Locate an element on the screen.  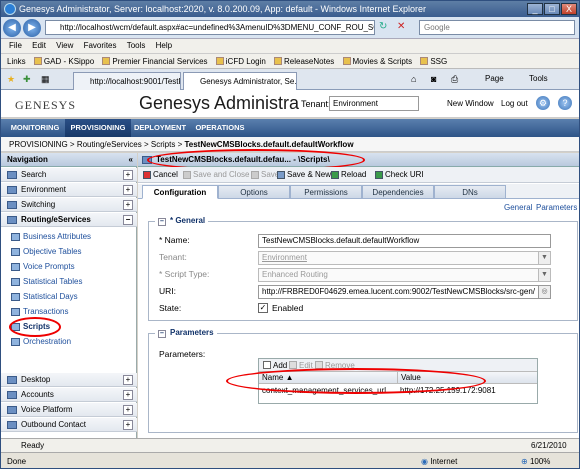
sidebar-item-voice-prompts: Voice Prompts is located at coordinates (69, 267).